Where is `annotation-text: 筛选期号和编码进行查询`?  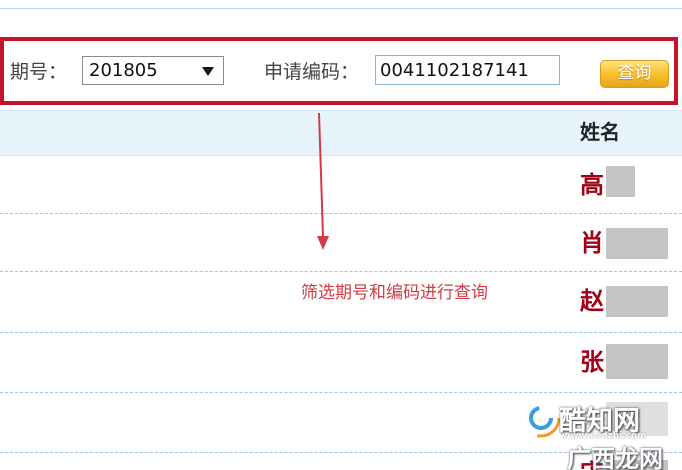 annotation-text: 筛选期号和编码进行查询 is located at coordinates (394, 293).